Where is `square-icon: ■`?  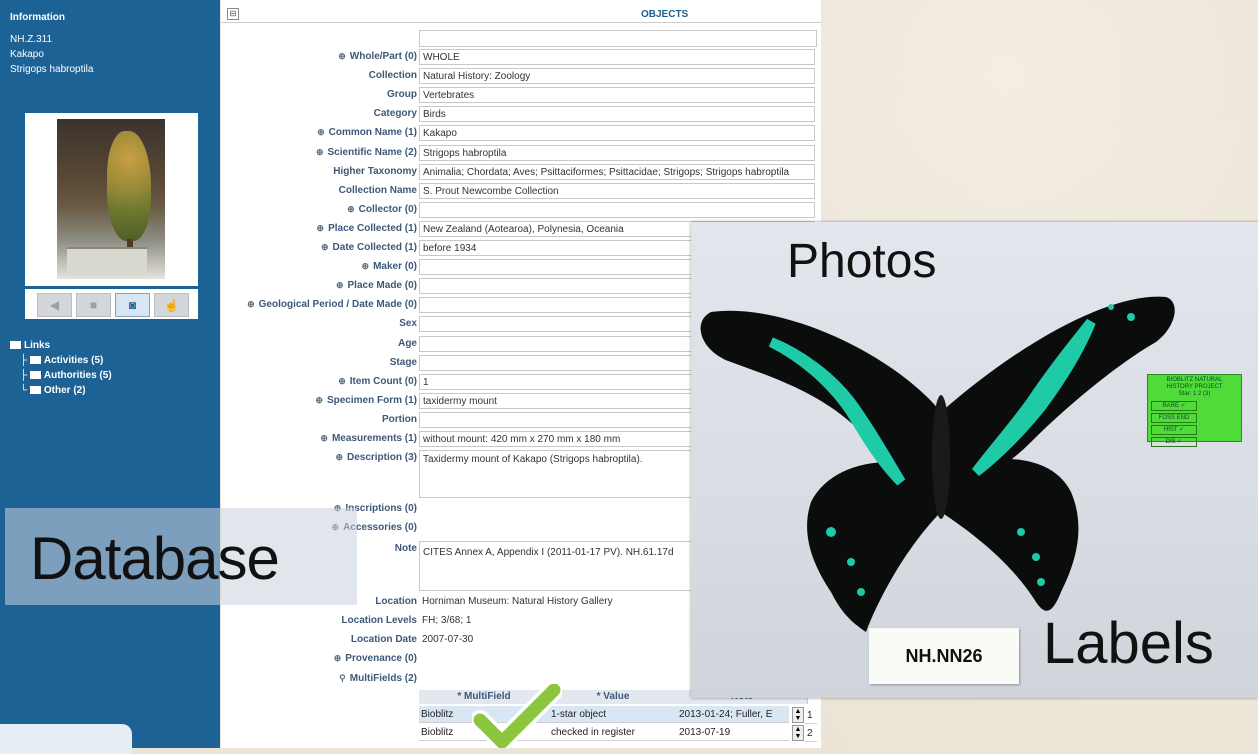
square-icon: ■ is located at coordinates (93, 305).